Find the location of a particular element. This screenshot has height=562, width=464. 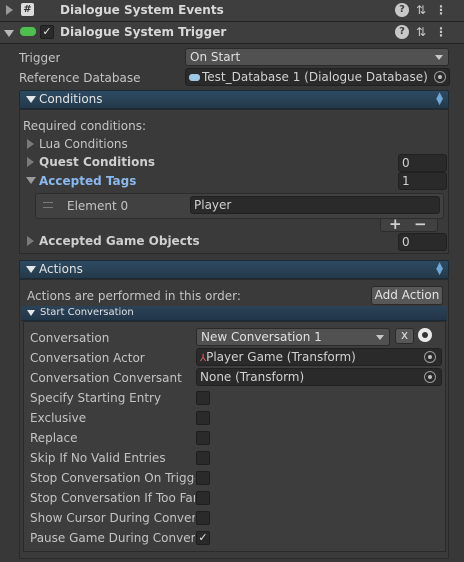

conversation-picker-icon is located at coordinates (425, 335).